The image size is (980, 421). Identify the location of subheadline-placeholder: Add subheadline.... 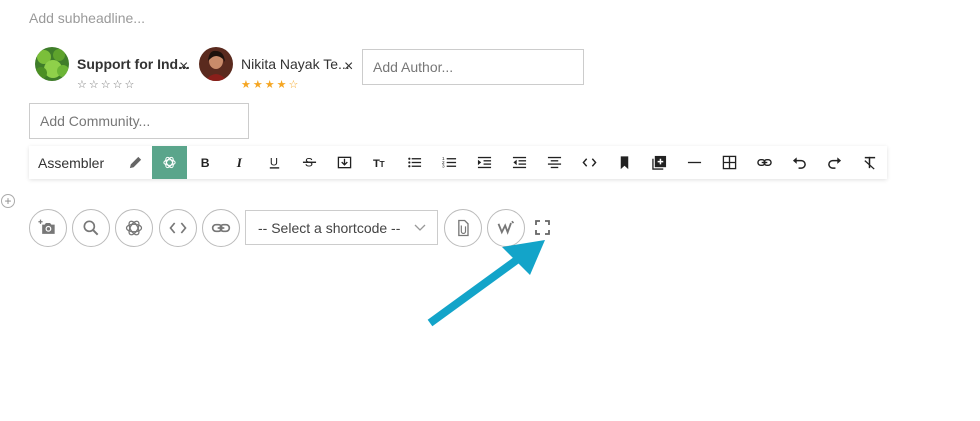
(87, 18).